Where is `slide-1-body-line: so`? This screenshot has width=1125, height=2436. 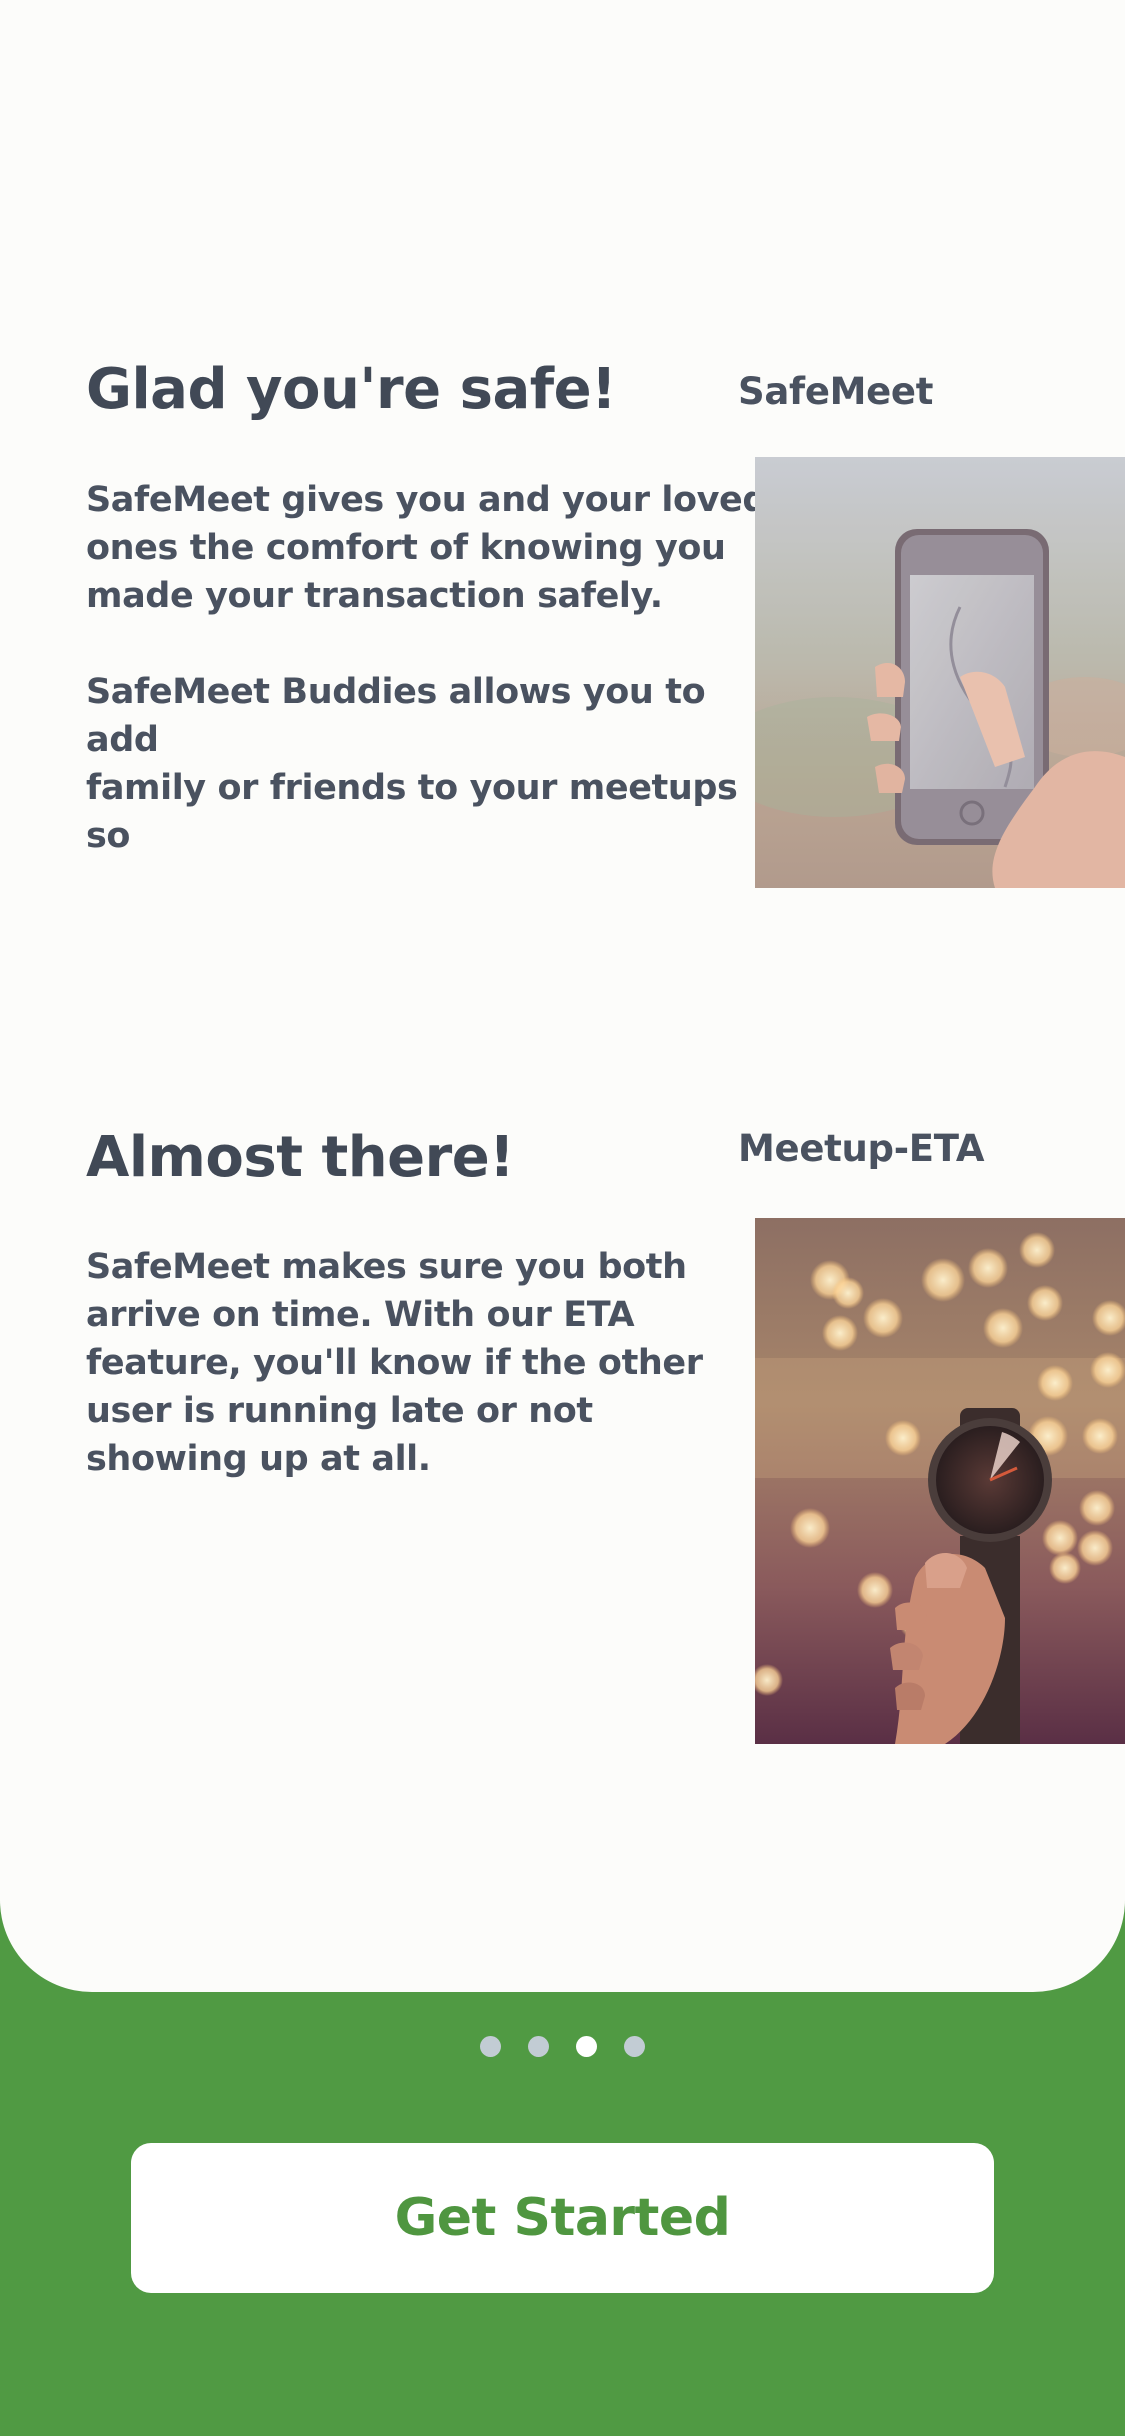 slide-1-body-line: so is located at coordinates (108, 836).